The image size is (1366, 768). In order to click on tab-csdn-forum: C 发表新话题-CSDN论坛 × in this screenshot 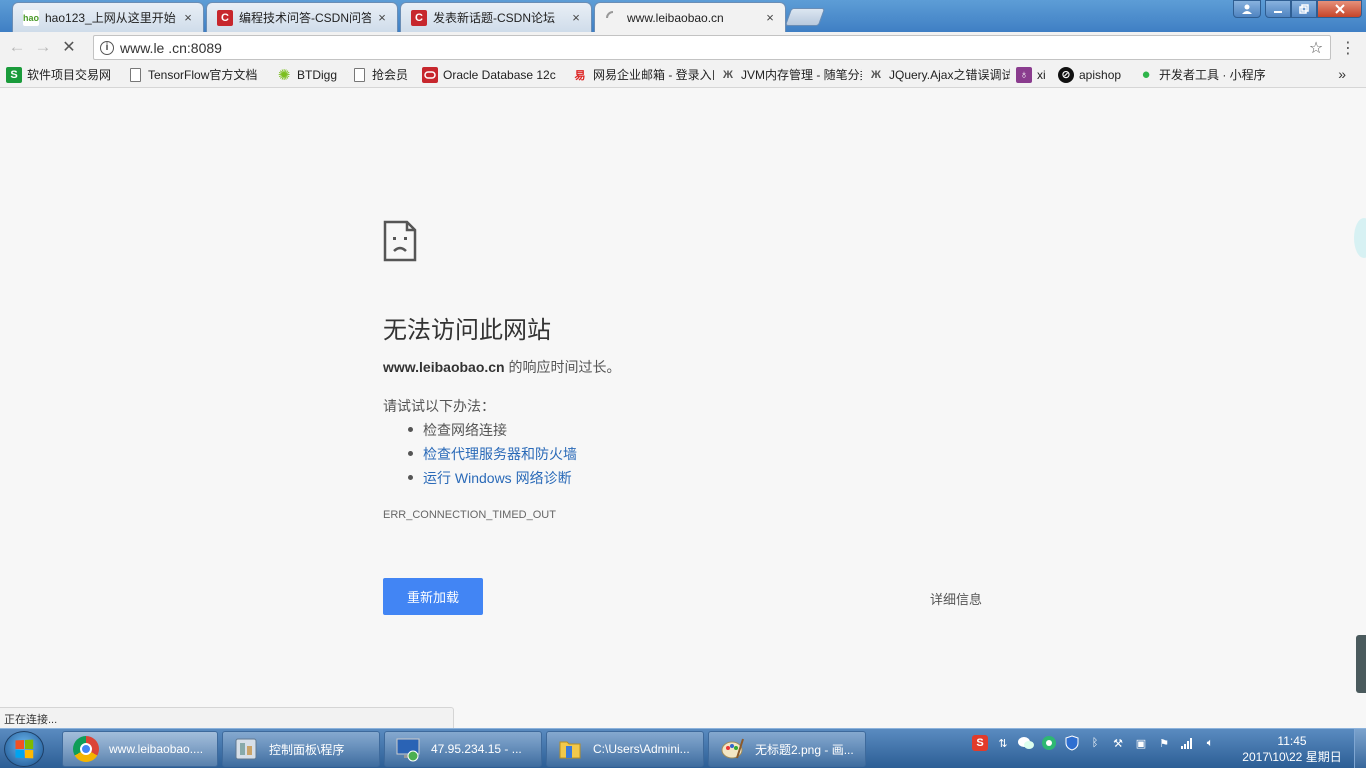, I will do `click(496, 17)`.